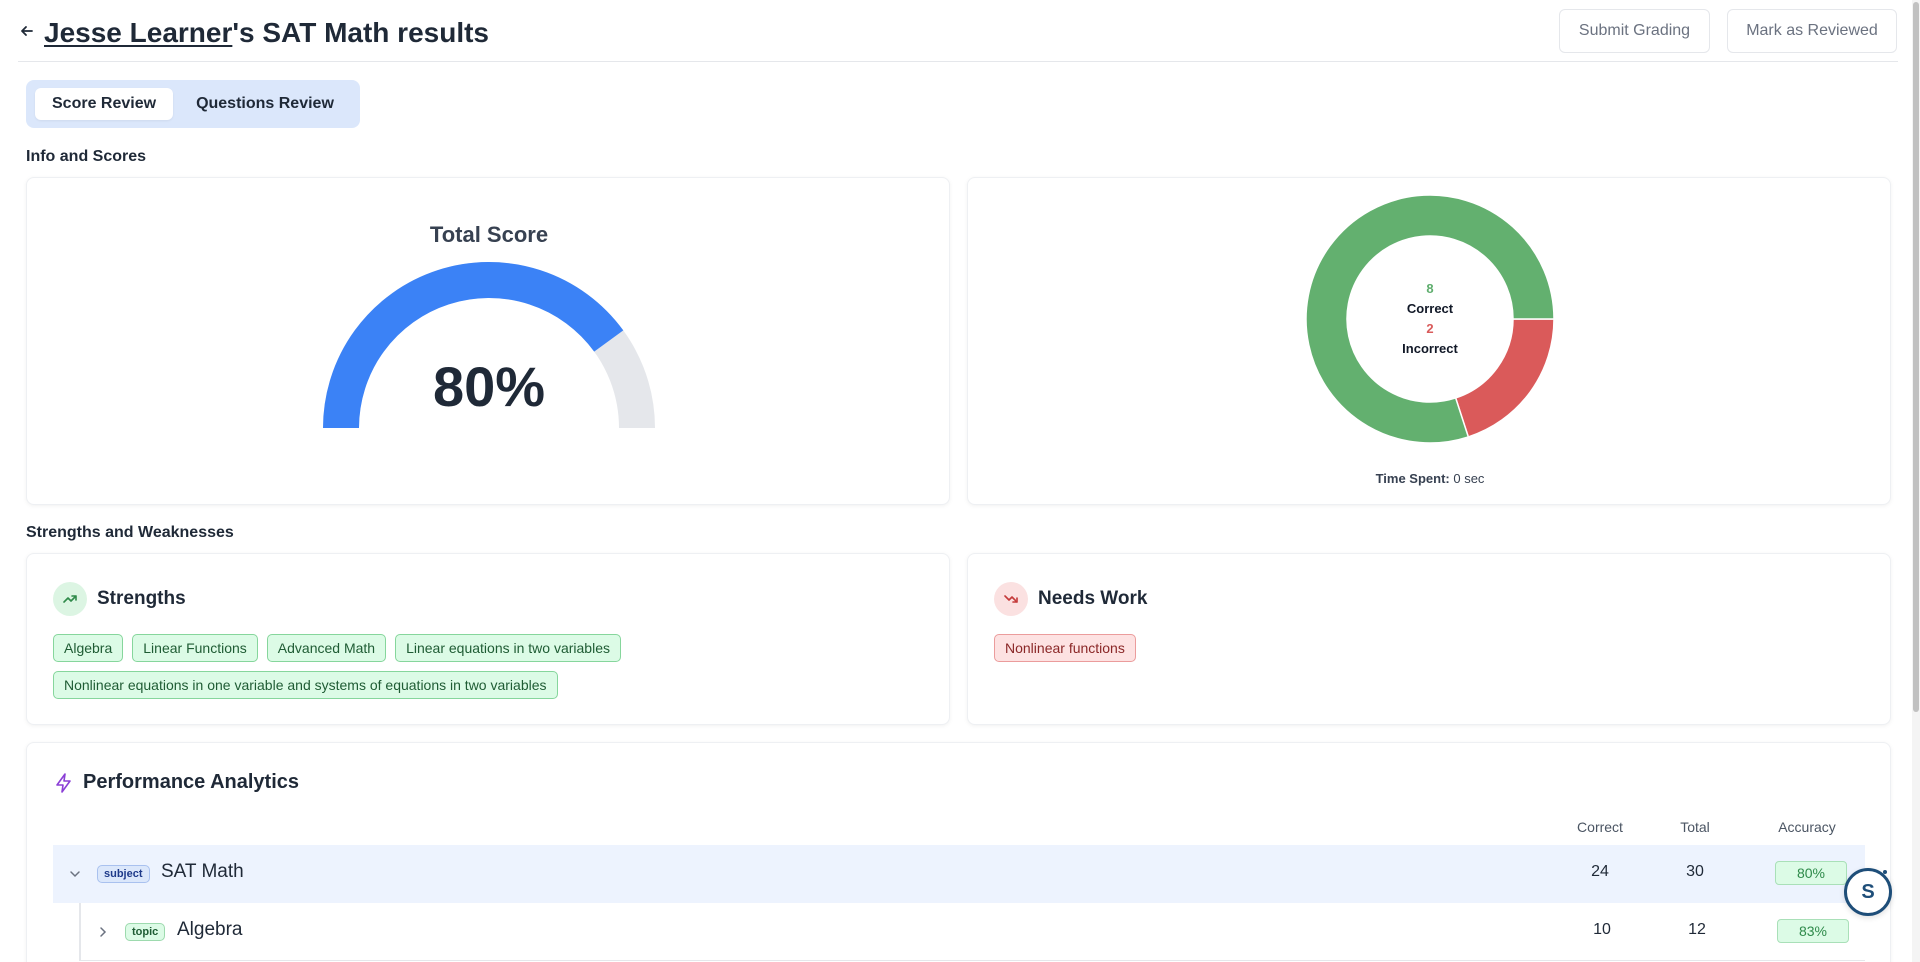 This screenshot has height=962, width=1920. What do you see at coordinates (360, 32) in the screenshot?
I see `page-title-suffix: 's SAT Math results` at bounding box center [360, 32].